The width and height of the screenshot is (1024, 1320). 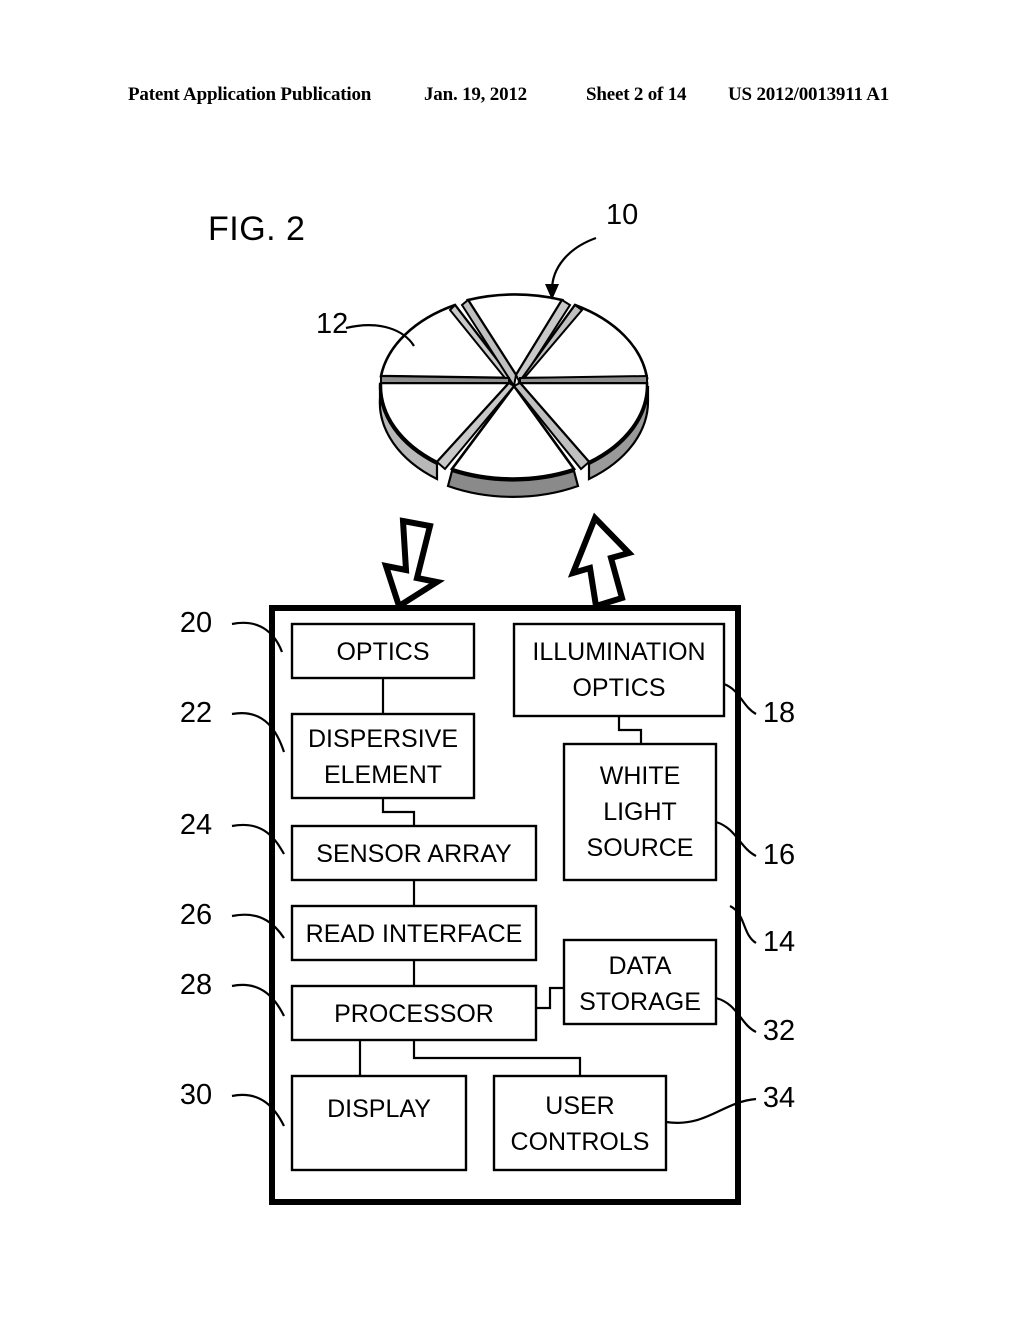 I want to click on block-read-interface: READ INTERFACE, so click(x=414, y=933).